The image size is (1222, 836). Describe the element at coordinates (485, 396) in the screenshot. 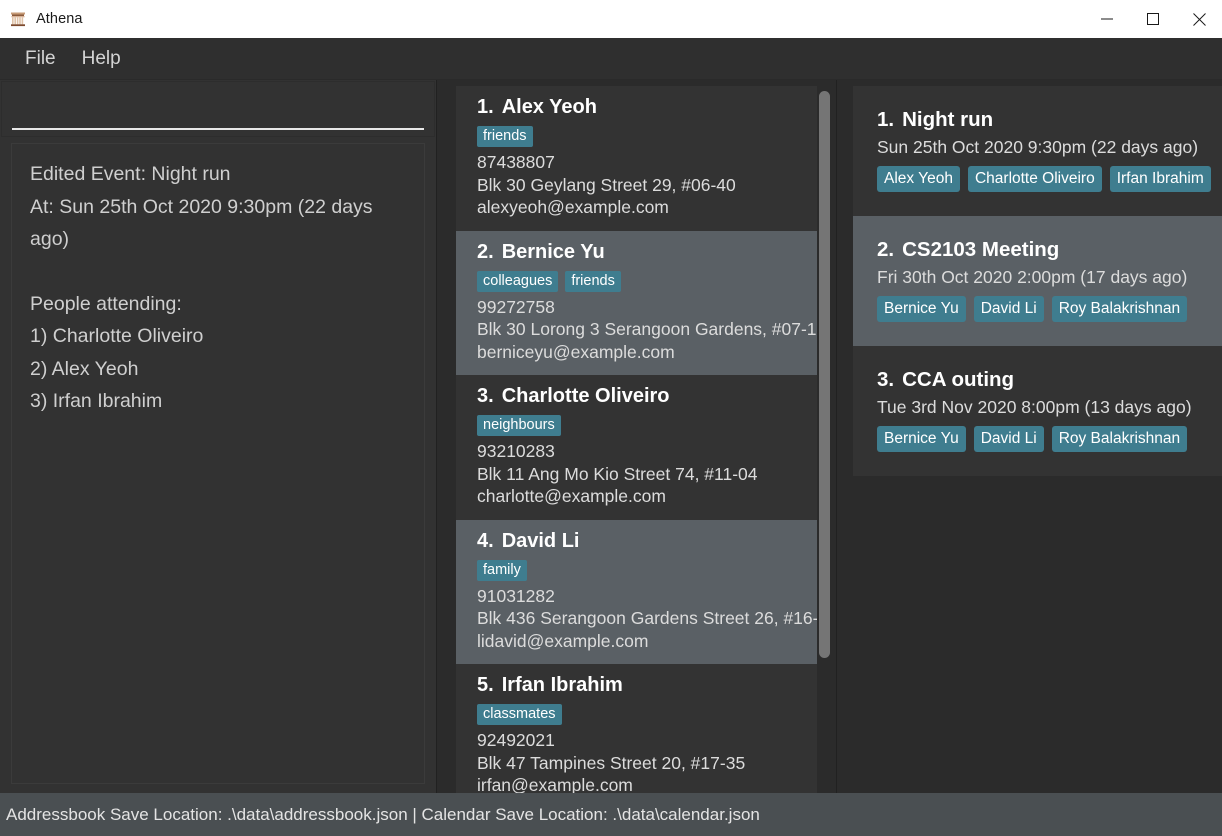

I see `person-index: 3.` at that location.